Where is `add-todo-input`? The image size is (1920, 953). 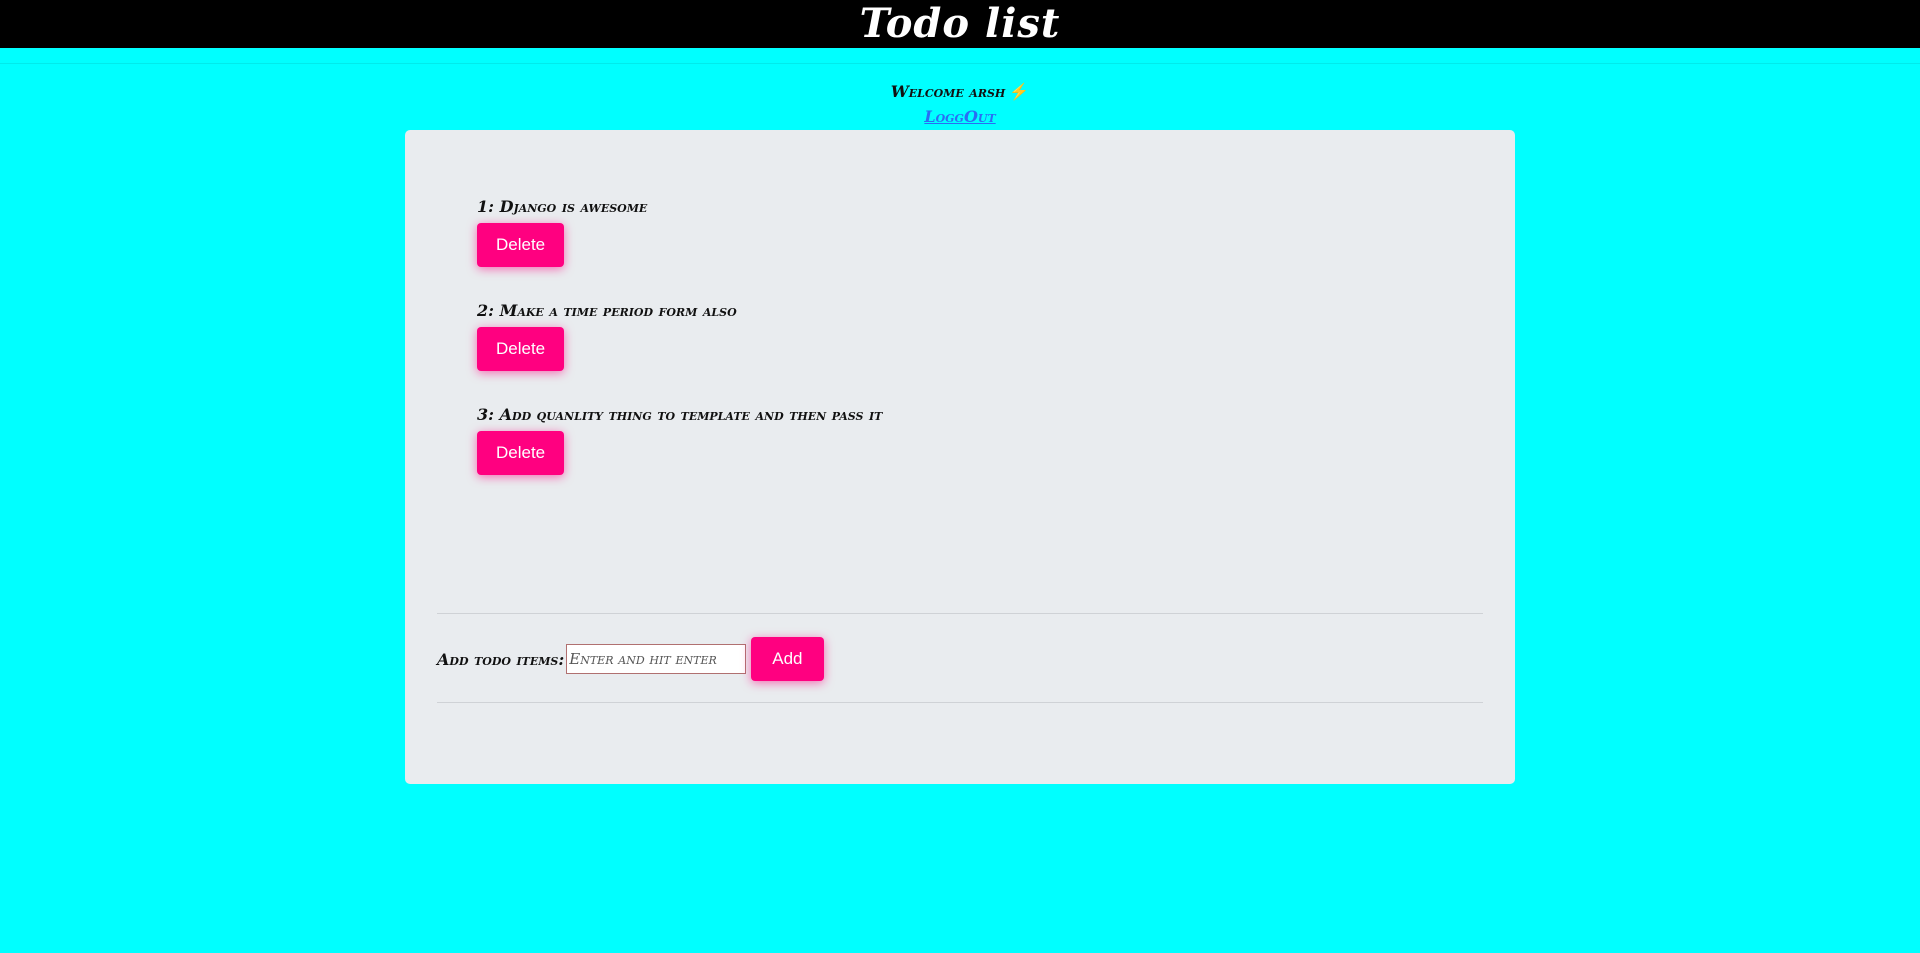 add-todo-input is located at coordinates (656, 659).